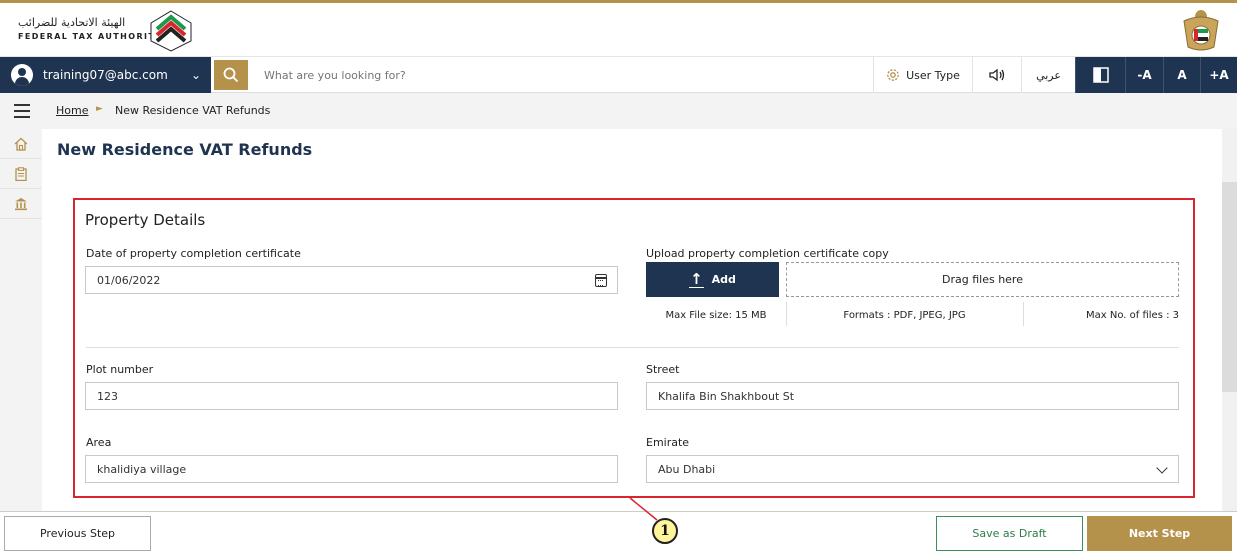 The width and height of the screenshot is (1237, 557). Describe the element at coordinates (142, 469) in the screenshot. I see `area-value: khalidiya village` at that location.